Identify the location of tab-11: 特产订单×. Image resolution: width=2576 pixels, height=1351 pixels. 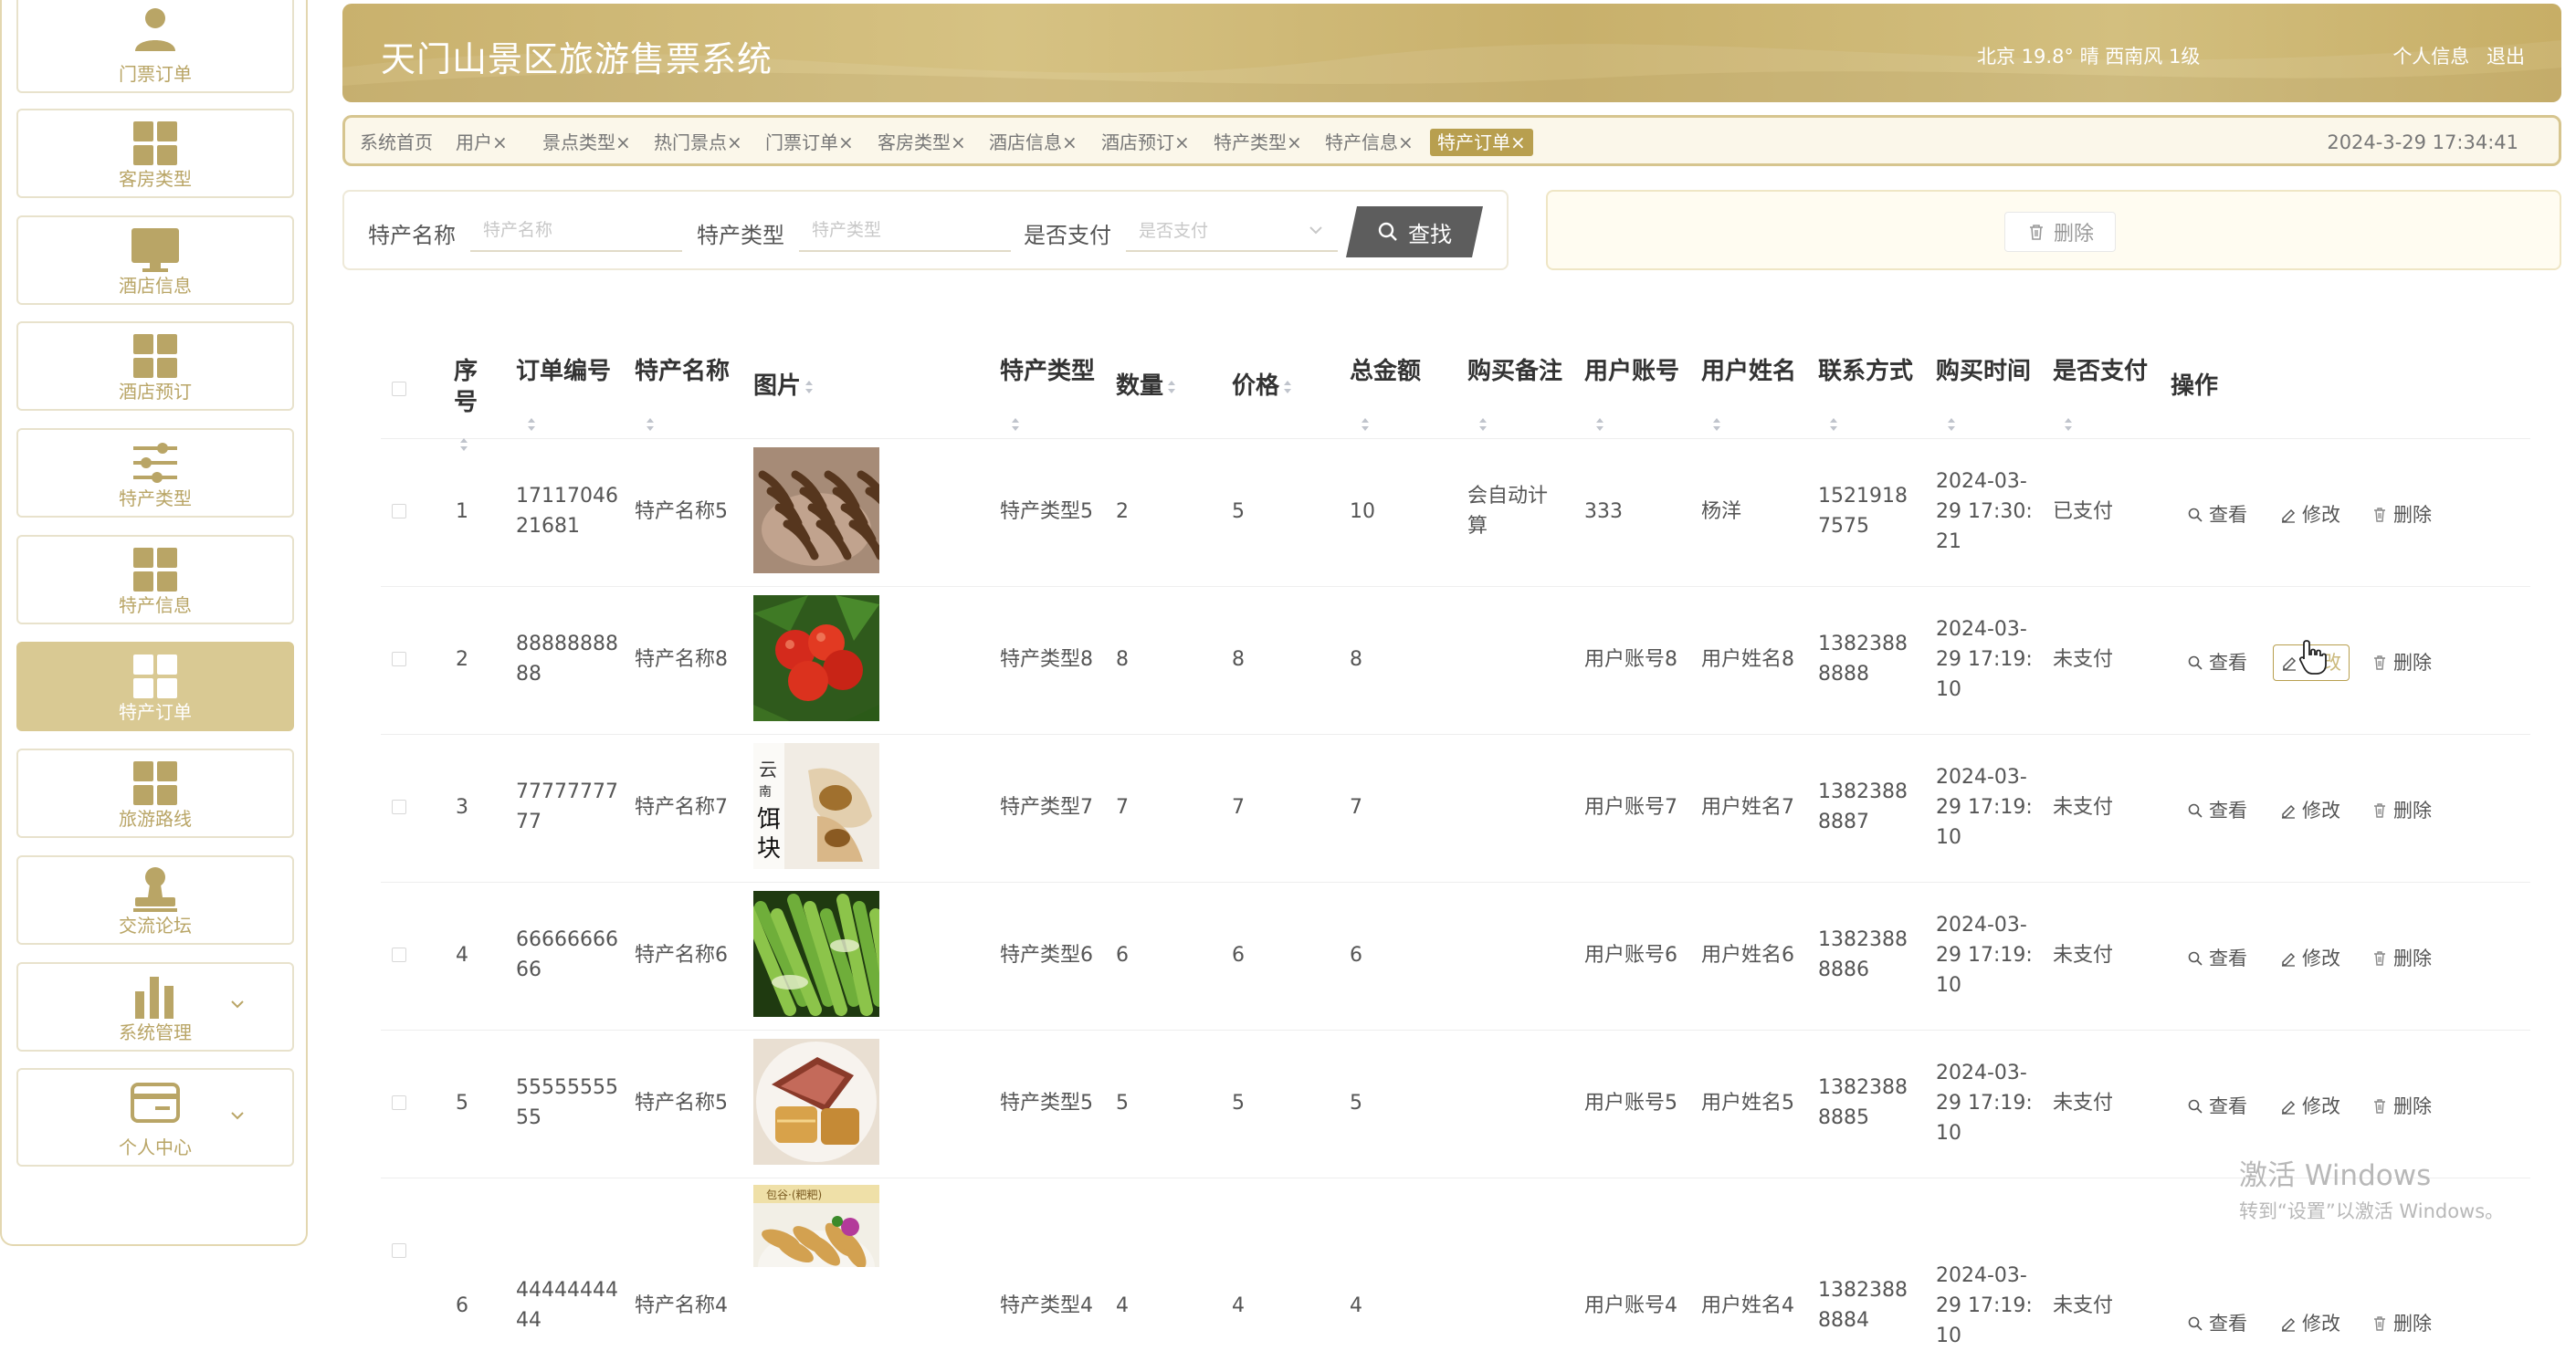
(1481, 142).